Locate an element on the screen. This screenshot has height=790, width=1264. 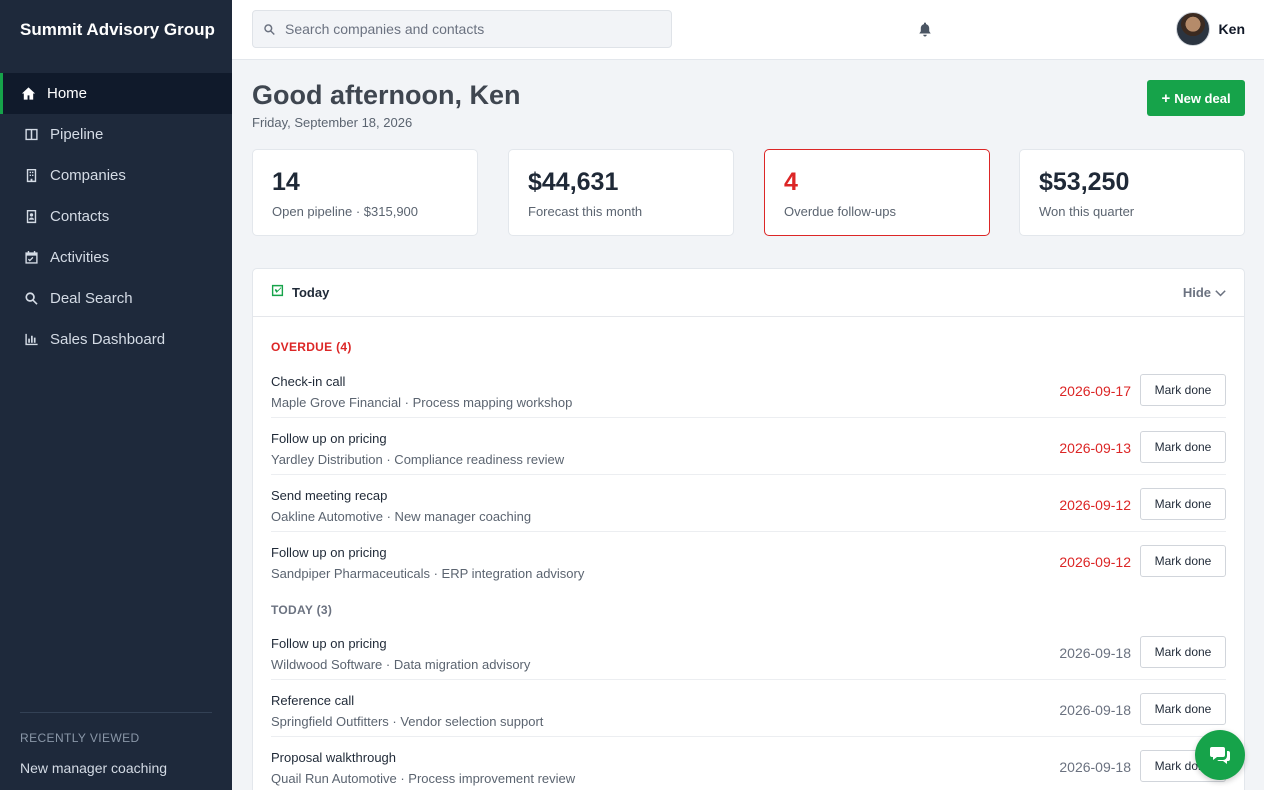
stat-label: Open pipeline · $315,900 is located at coordinates (345, 211).